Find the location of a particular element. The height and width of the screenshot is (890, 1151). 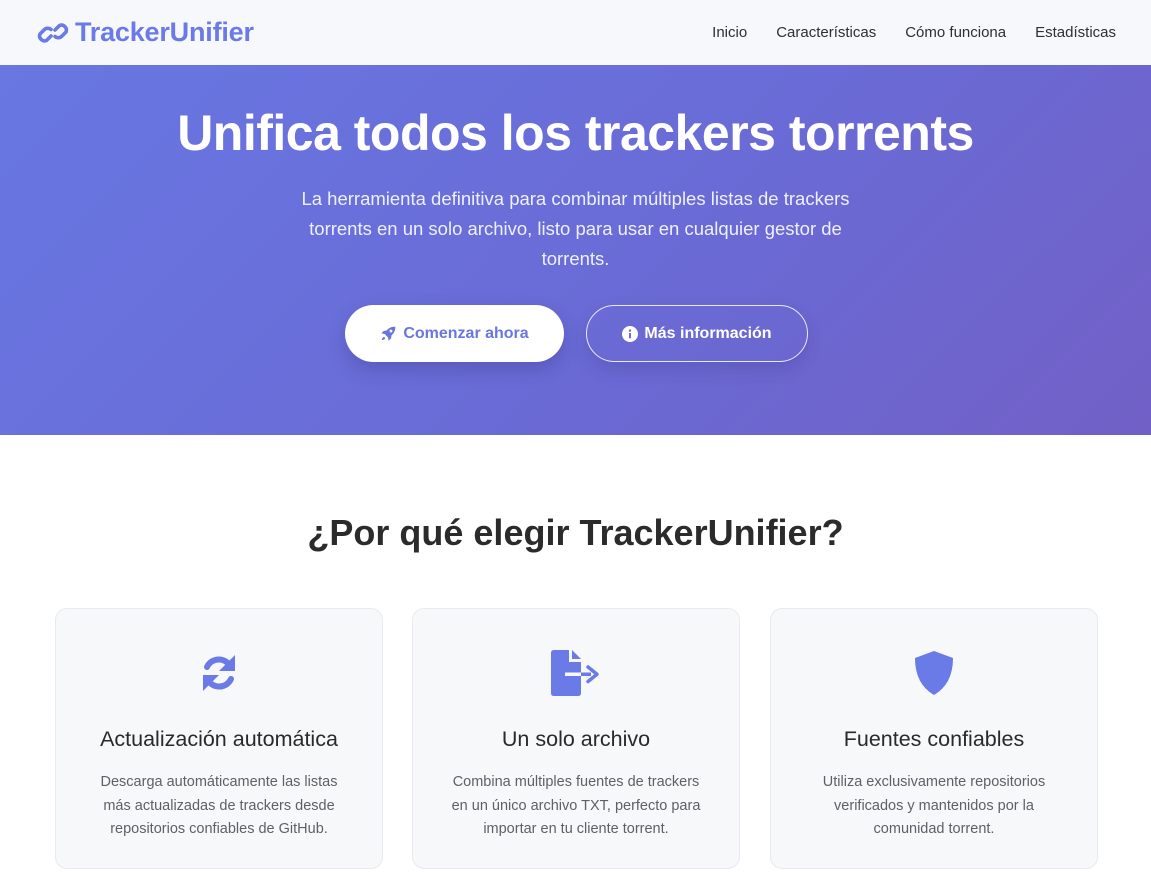

link-icon is located at coordinates (53, 32).